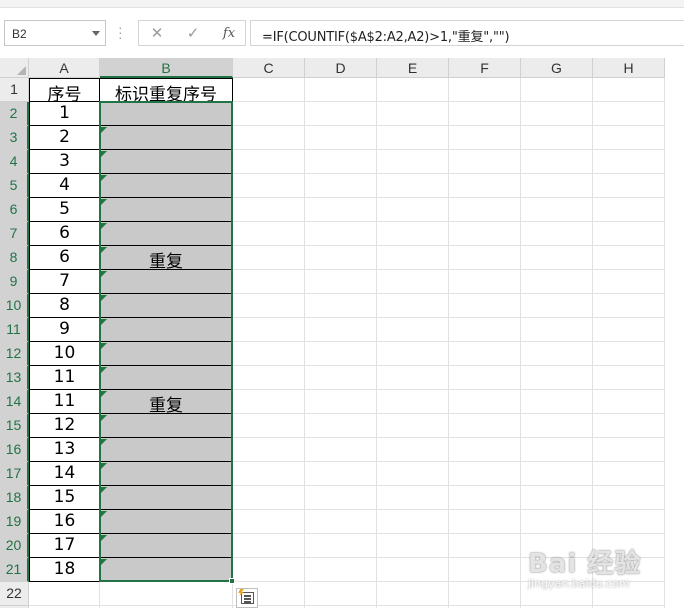 The width and height of the screenshot is (684, 608). I want to click on cell-d2, so click(341, 114).